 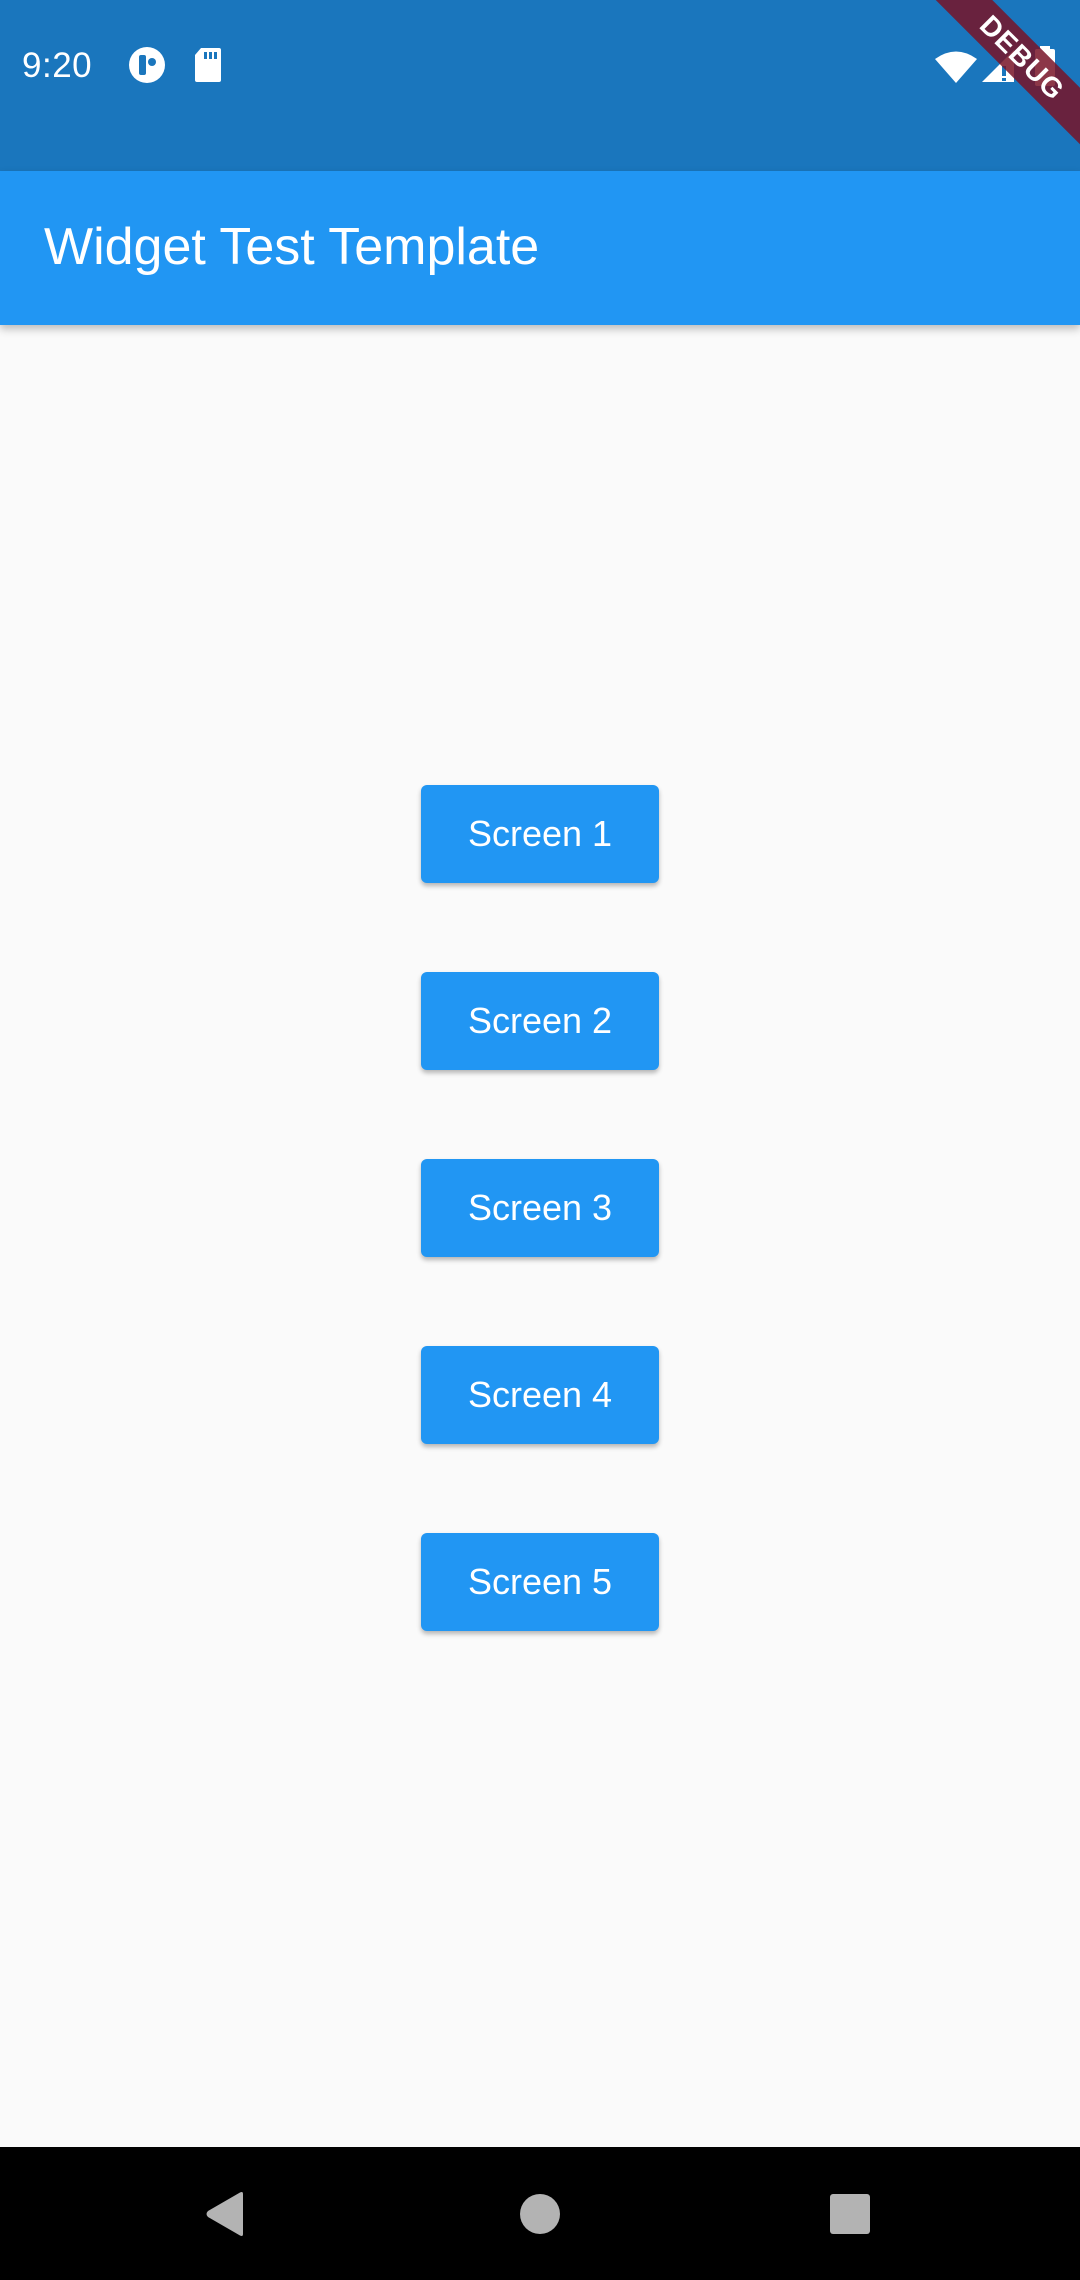 I want to click on navigation-bar, so click(x=540, y=2213).